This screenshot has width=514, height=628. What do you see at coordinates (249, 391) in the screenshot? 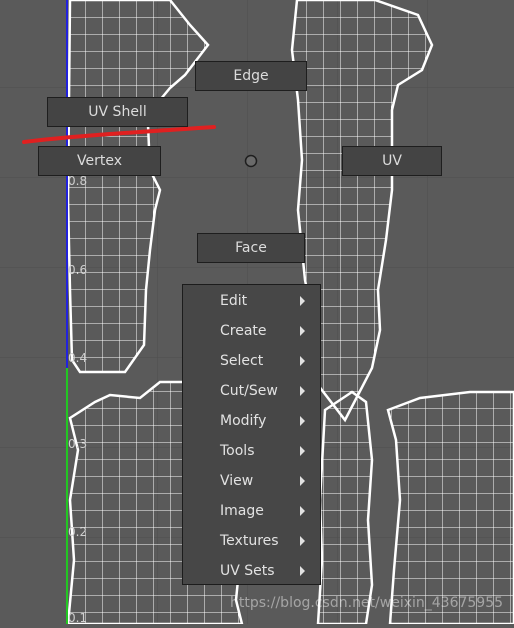
I see `menu-item-label: Cut/Sew` at bounding box center [249, 391].